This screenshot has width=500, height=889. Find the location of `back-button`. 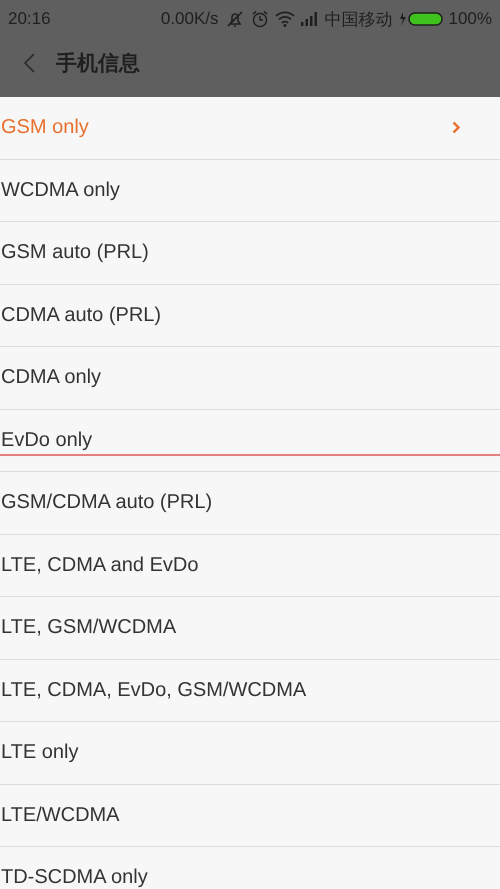

back-button is located at coordinates (29, 63).